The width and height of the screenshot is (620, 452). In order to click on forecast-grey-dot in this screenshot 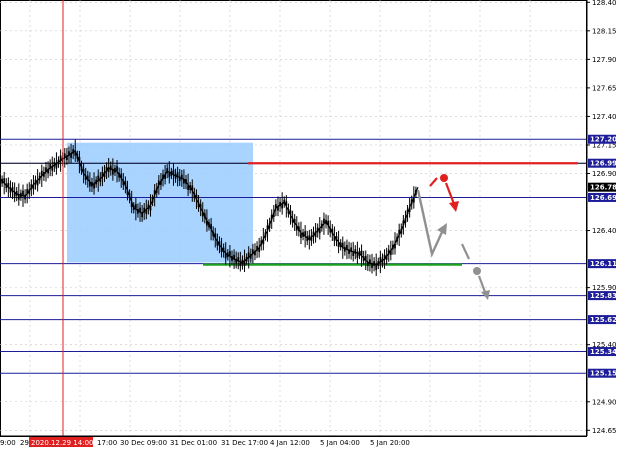, I will do `click(477, 271)`.